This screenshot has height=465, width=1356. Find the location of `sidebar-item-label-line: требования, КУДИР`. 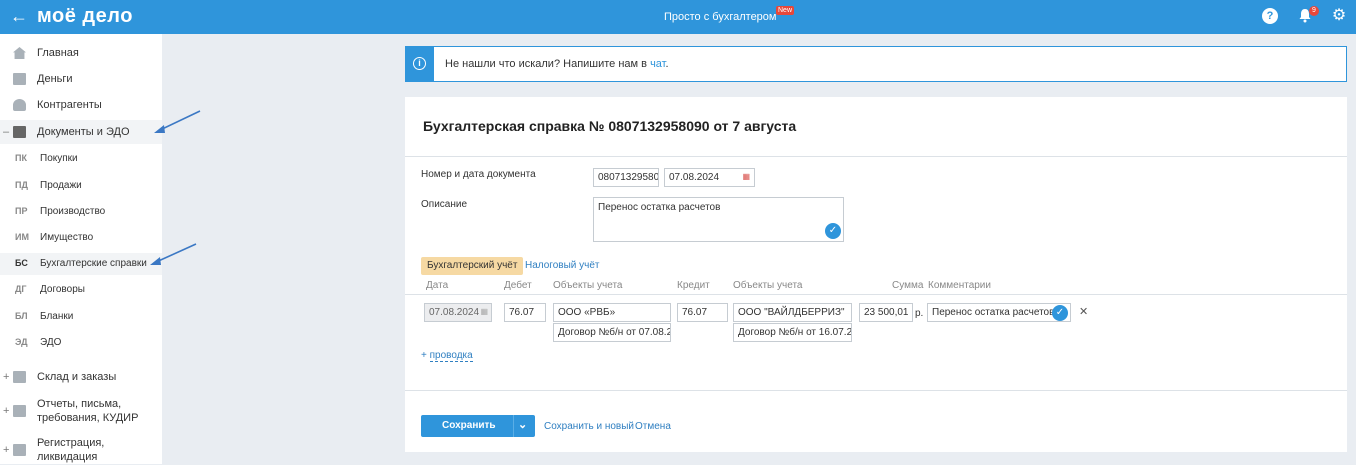

sidebar-item-label-line: требования, КУДИР is located at coordinates (88, 418).